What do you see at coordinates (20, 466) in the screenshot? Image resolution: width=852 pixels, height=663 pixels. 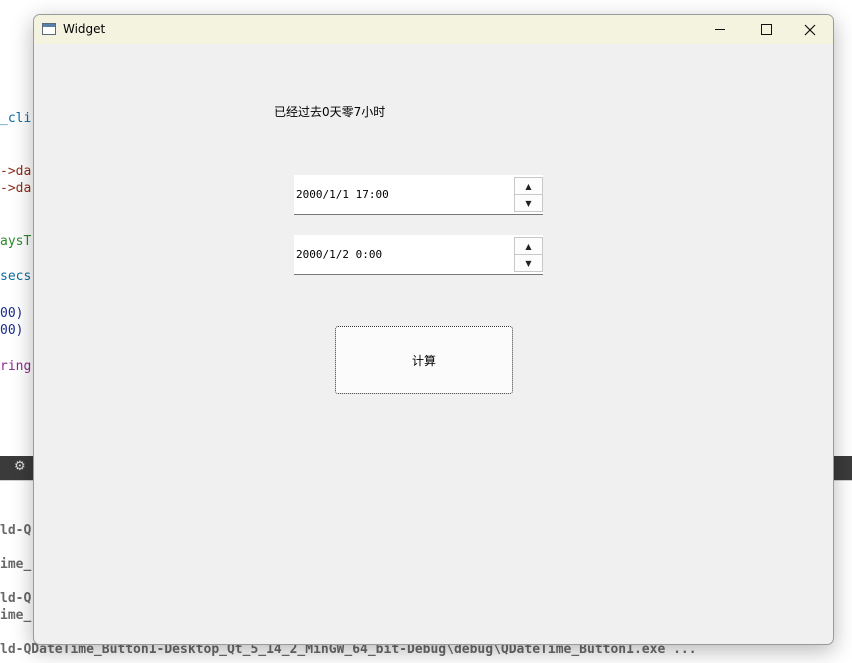 I see `gear-icon: ⚙` at bounding box center [20, 466].